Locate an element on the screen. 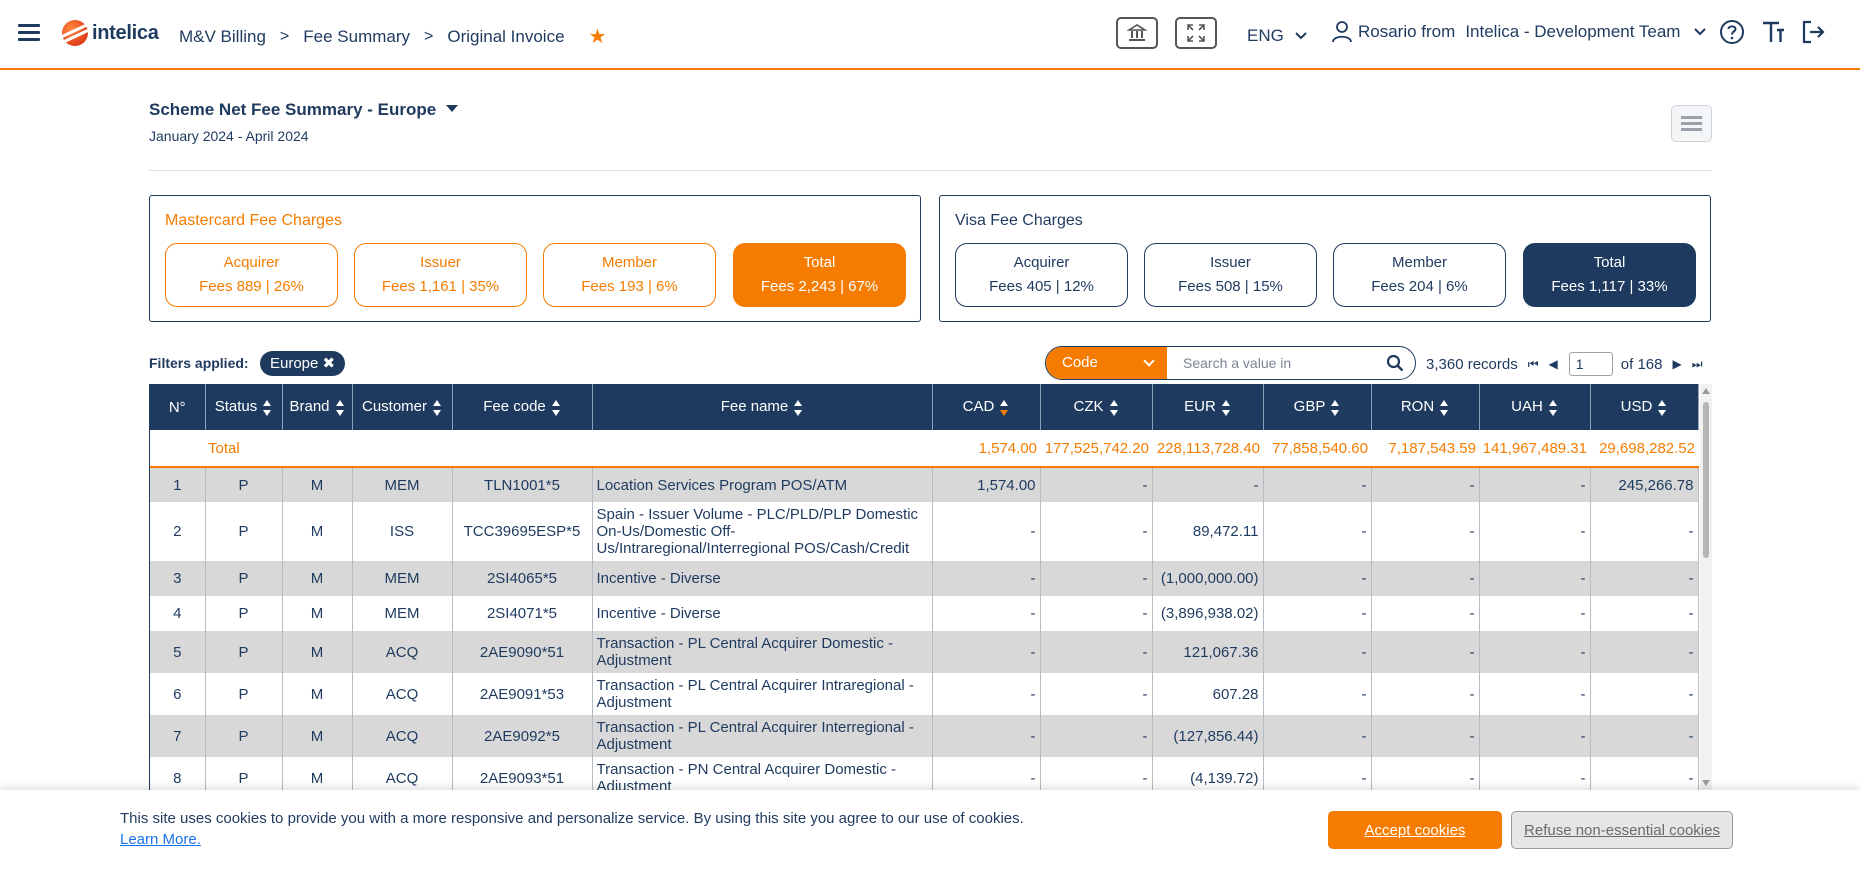 The image size is (1860, 869). mastercard-acquirer-card: Acquirer Fees 889 | 26% is located at coordinates (251, 275).